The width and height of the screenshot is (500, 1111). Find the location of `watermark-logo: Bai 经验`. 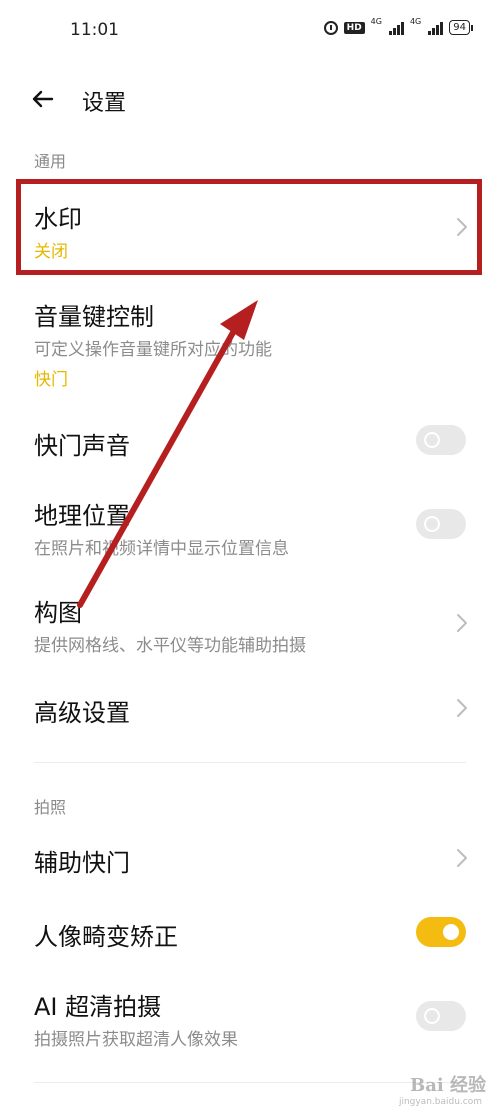

watermark-logo: Bai 经验 is located at coordinates (448, 1085).